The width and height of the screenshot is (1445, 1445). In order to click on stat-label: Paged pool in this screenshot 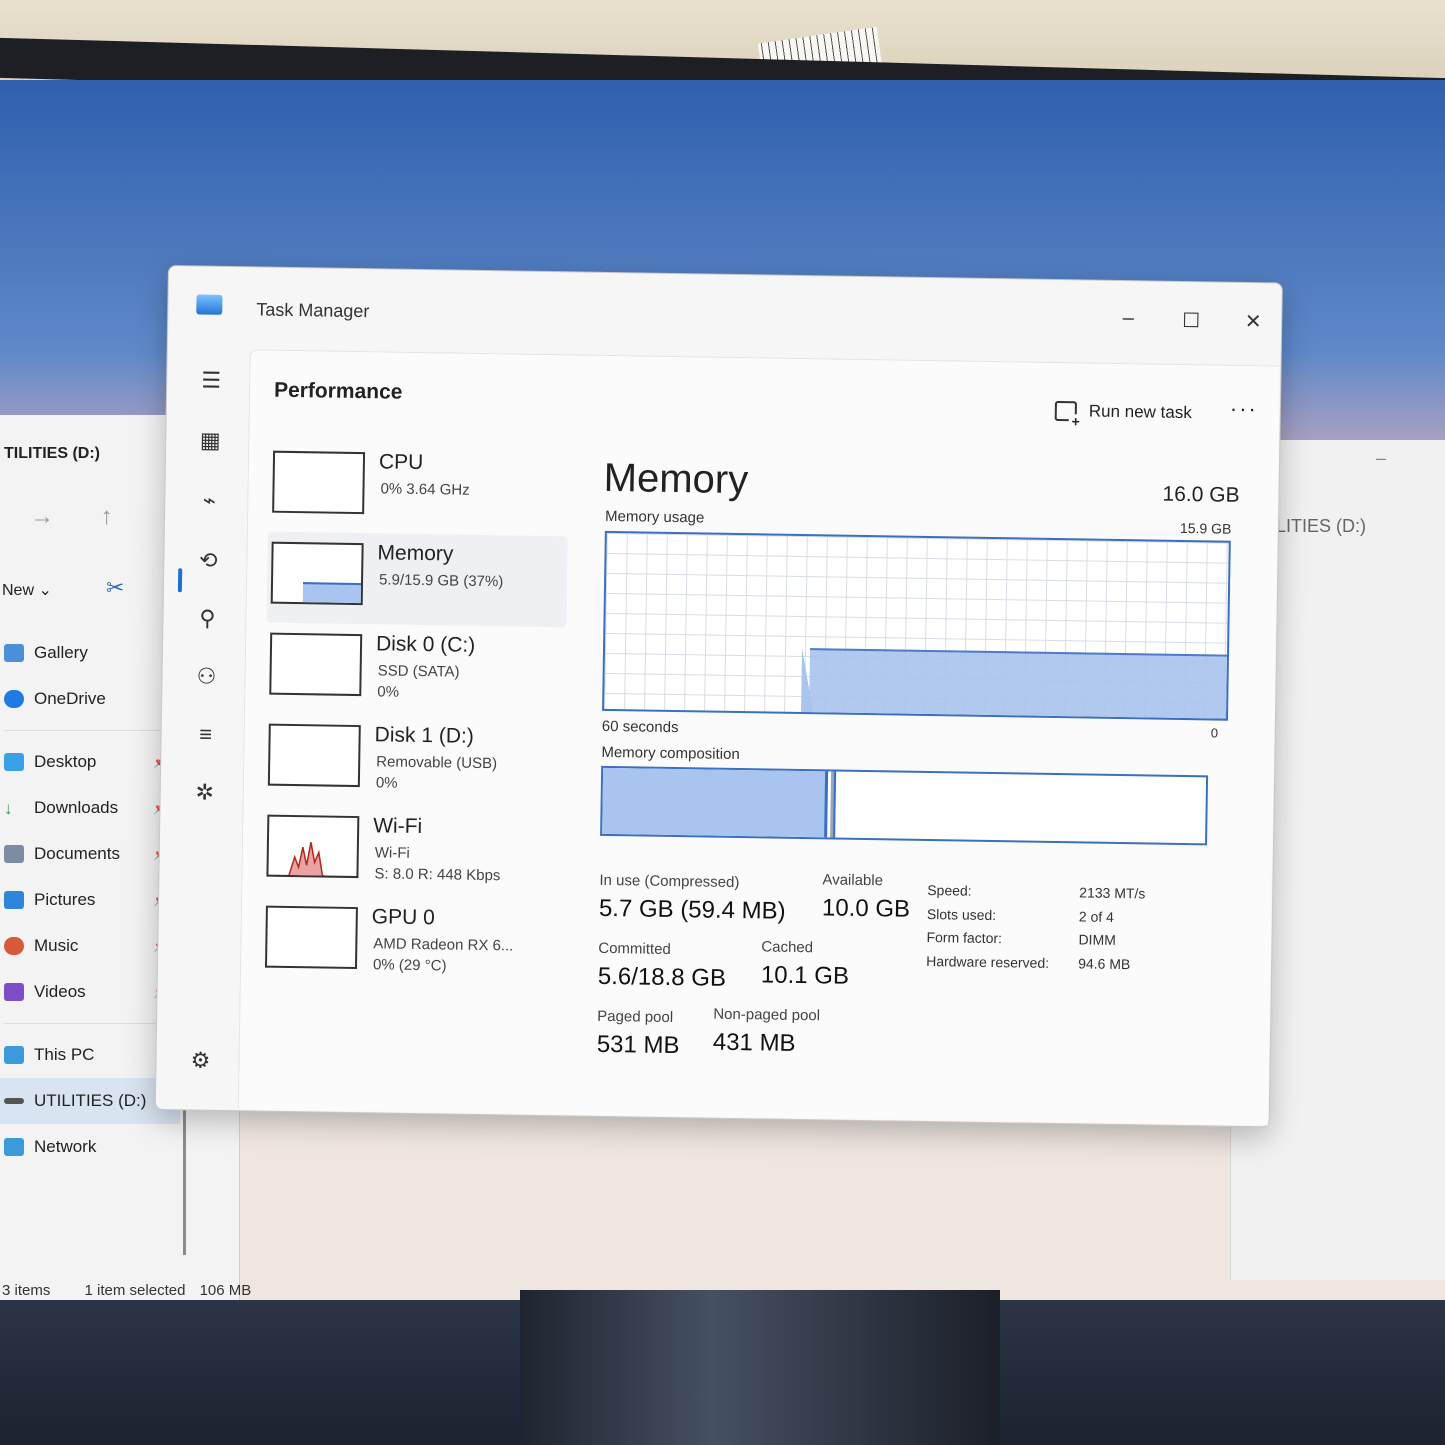, I will do `click(635, 1017)`.